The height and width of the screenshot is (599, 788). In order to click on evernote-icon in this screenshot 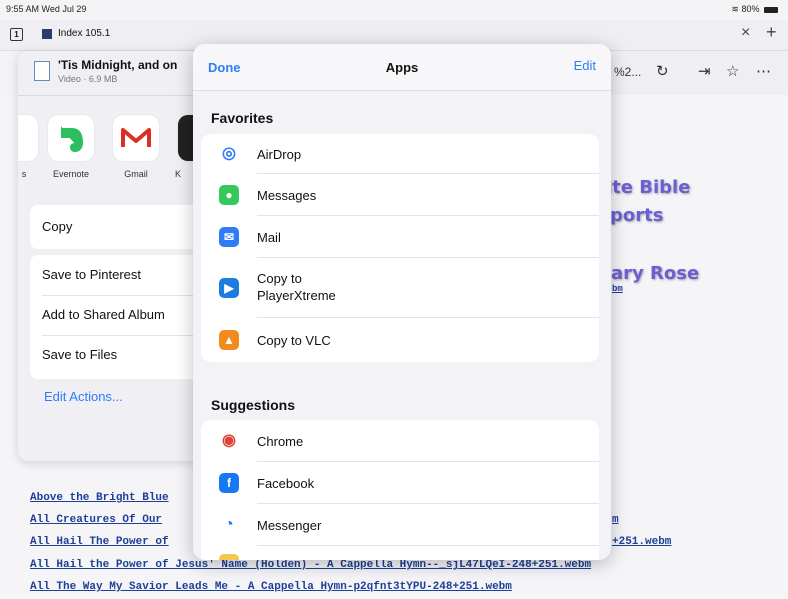, I will do `click(71, 138)`.